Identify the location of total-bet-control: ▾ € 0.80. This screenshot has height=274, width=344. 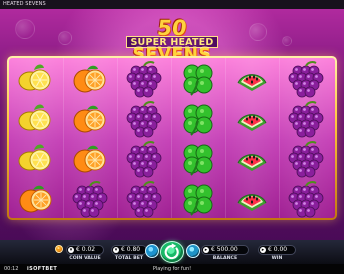
(129, 250).